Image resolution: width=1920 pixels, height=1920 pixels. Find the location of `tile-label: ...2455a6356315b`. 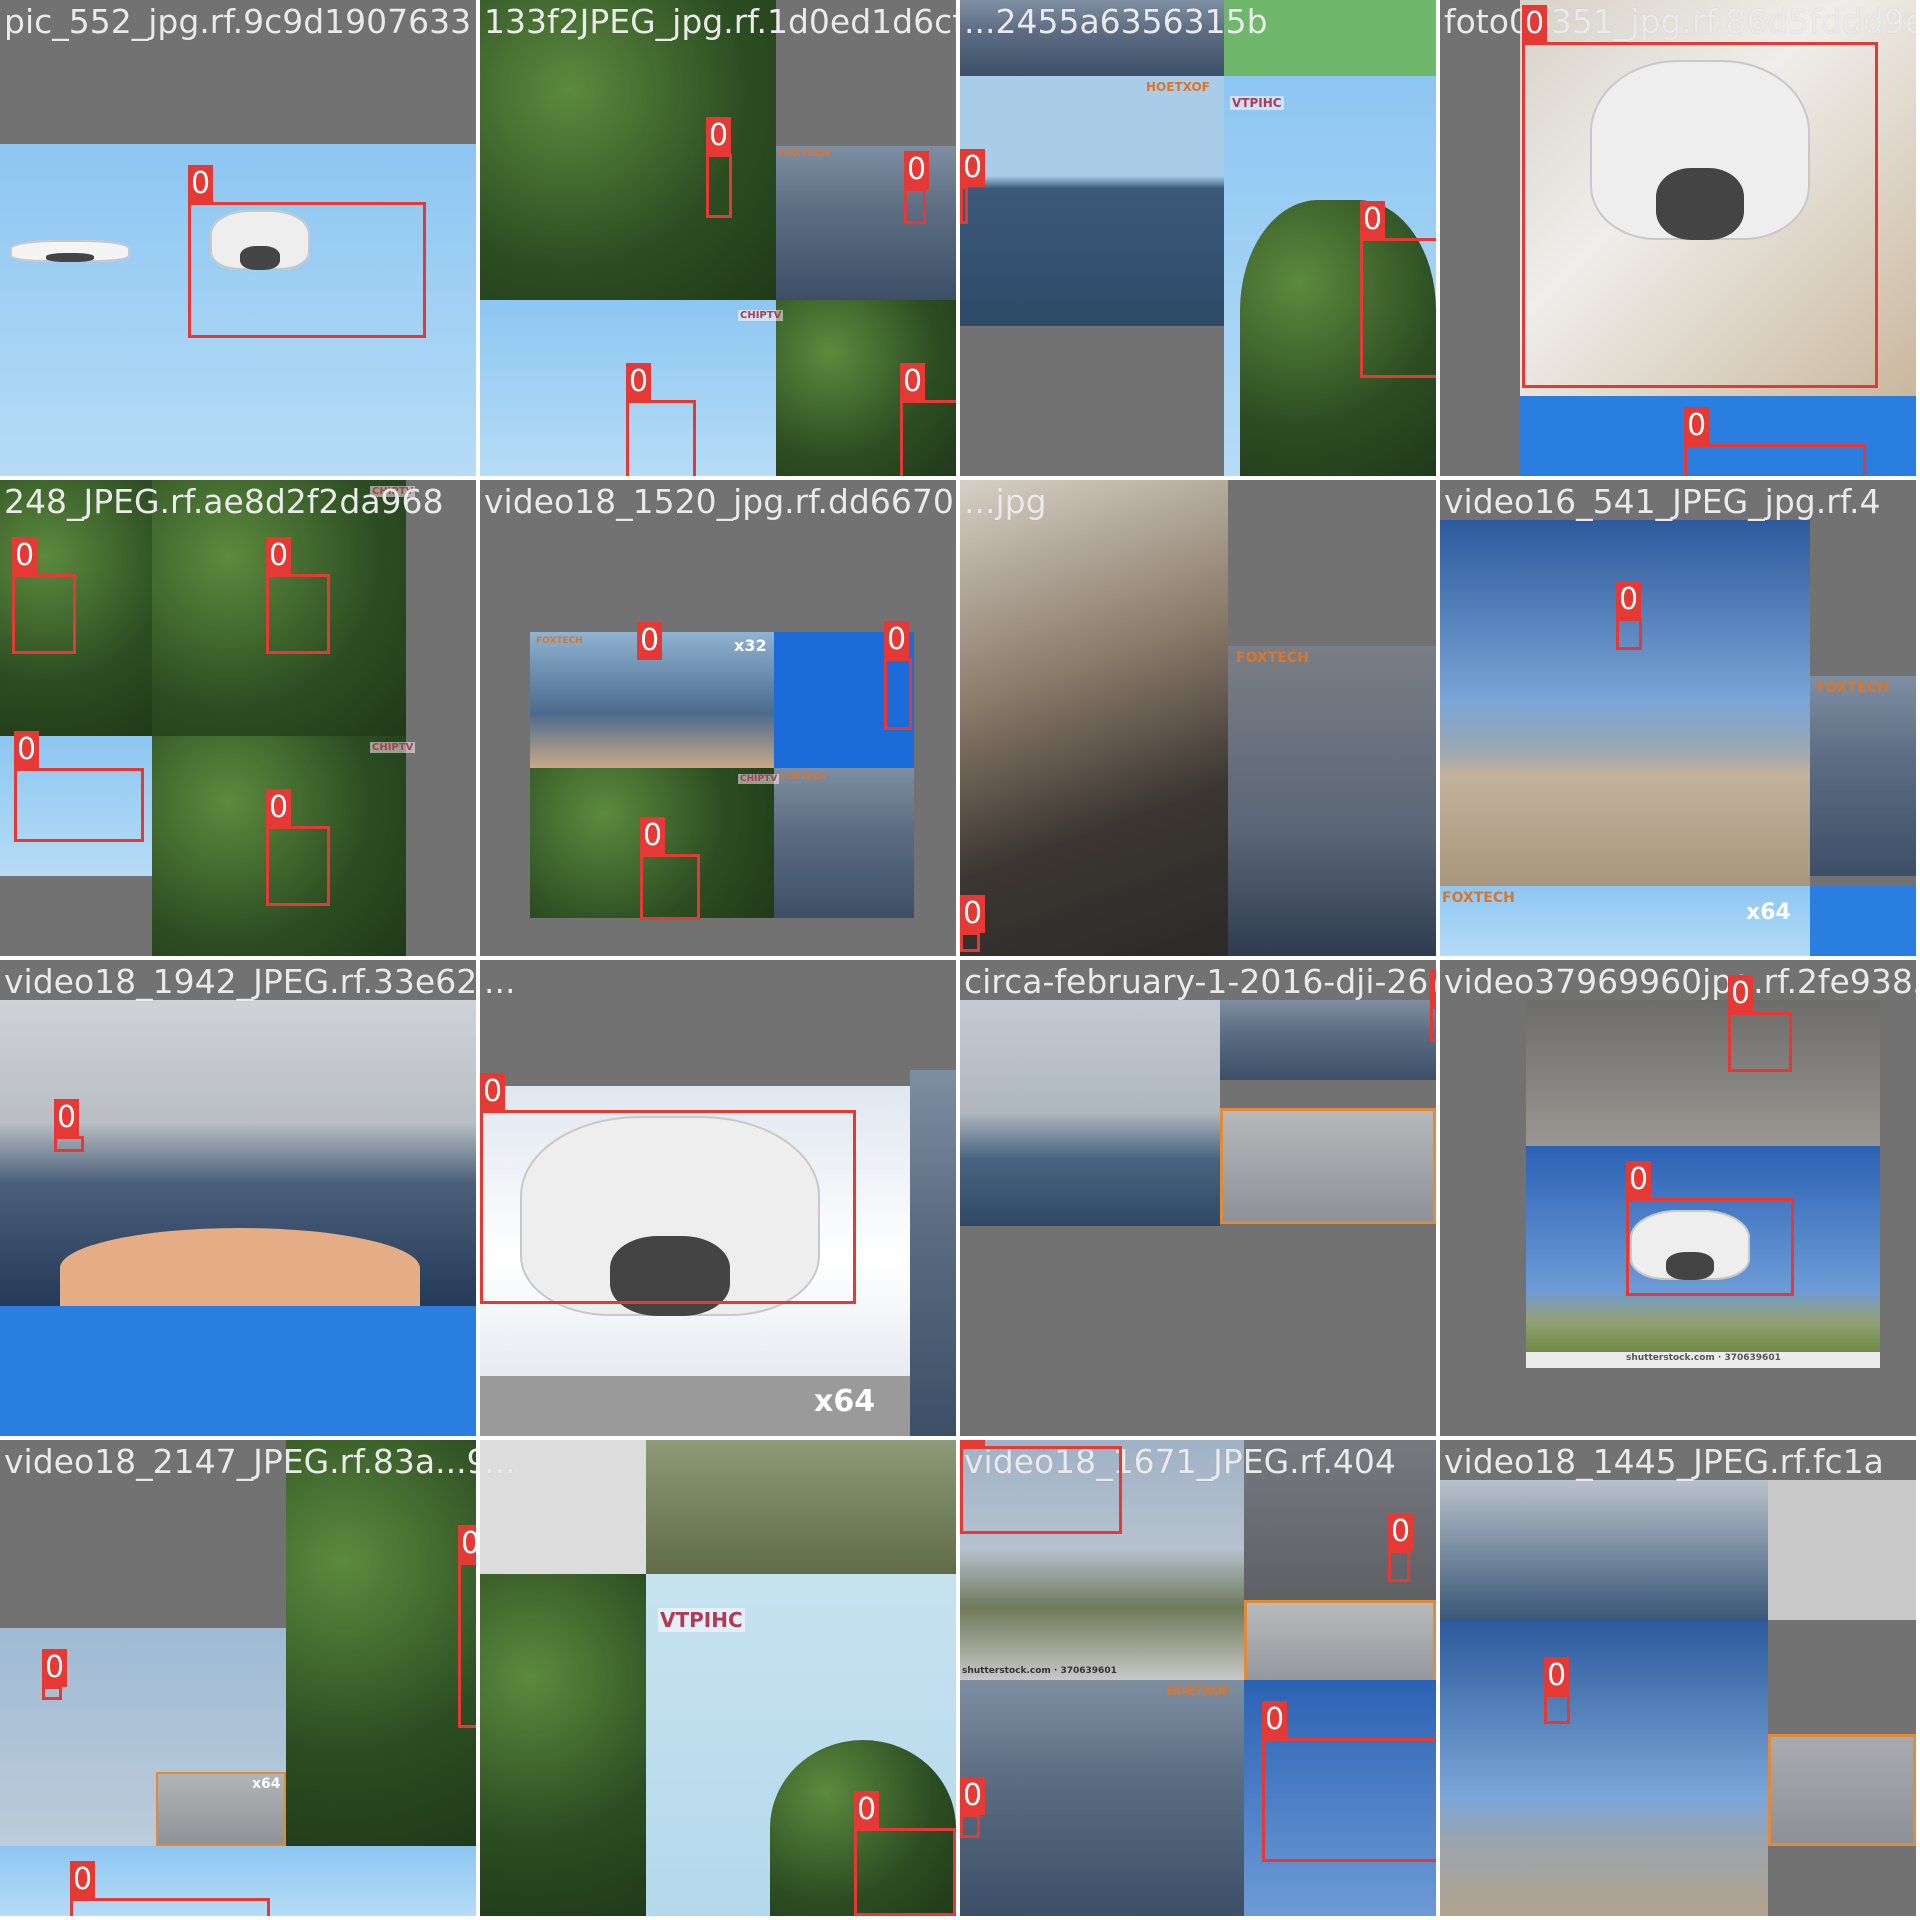

tile-label: ...2455a6356315b is located at coordinates (1116, 21).